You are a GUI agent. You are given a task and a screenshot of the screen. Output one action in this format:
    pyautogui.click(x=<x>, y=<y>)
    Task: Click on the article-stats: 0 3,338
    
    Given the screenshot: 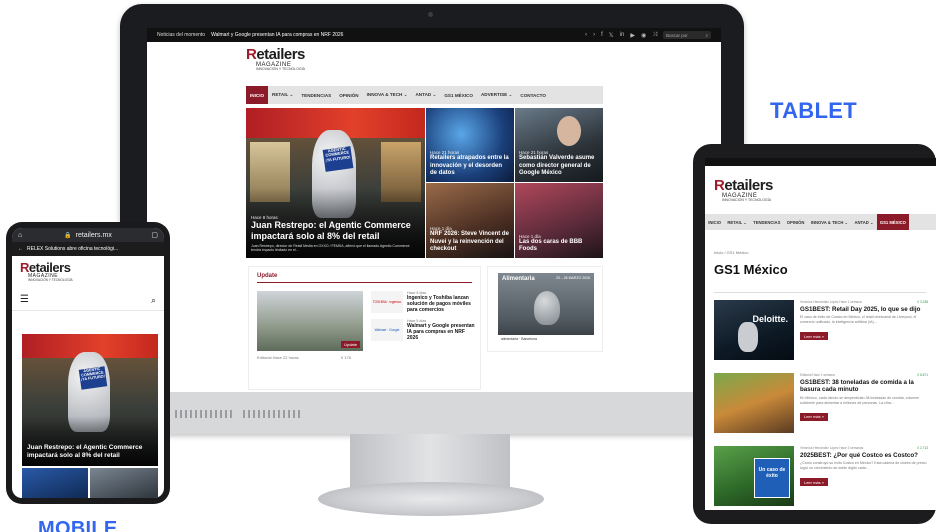 What is the action you would take?
    pyautogui.click(x=922, y=302)
    